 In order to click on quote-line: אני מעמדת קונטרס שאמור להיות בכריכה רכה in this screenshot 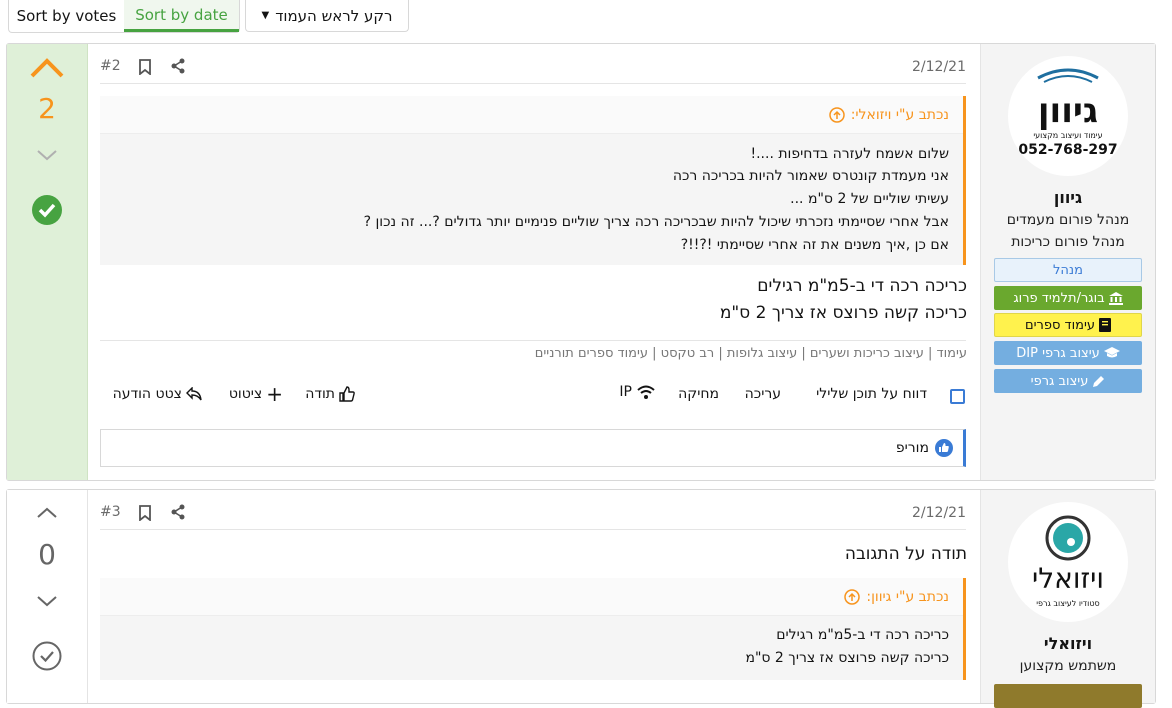, I will do `click(810, 176)`.